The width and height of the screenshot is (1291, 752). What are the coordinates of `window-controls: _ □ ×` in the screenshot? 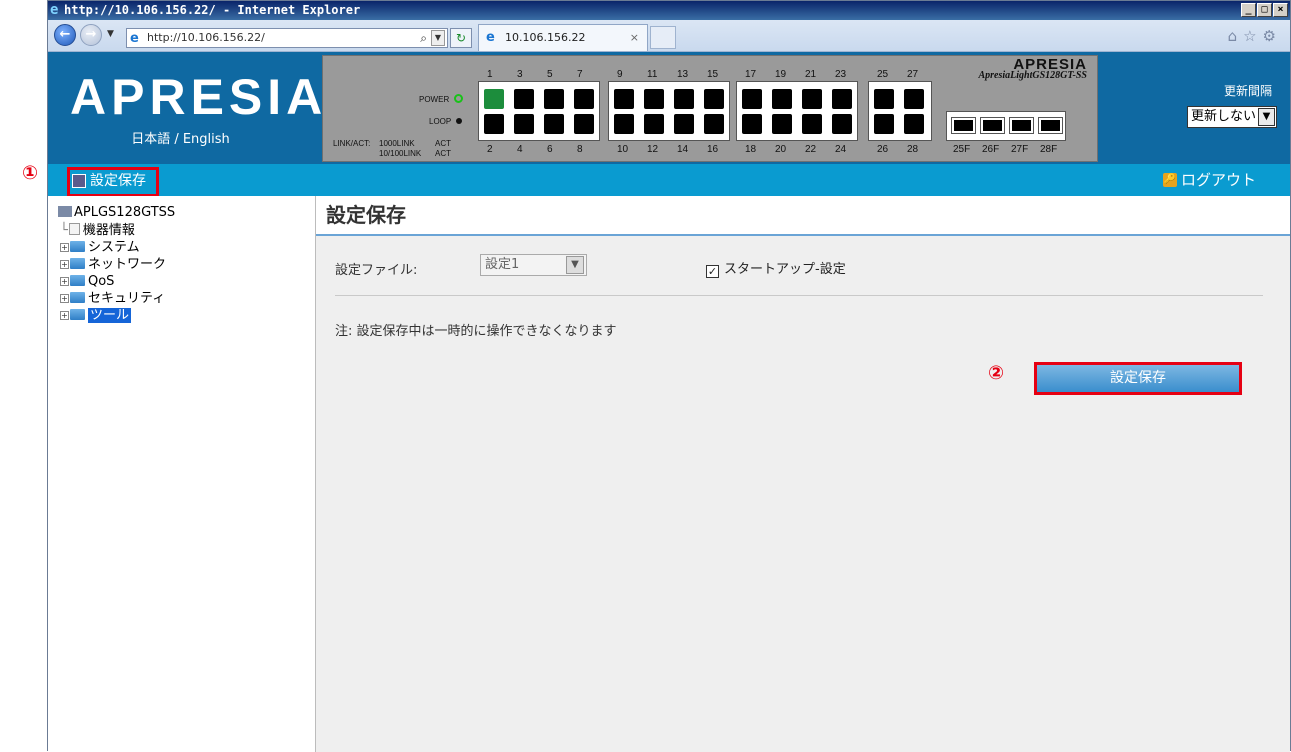 It's located at (1264, 10).